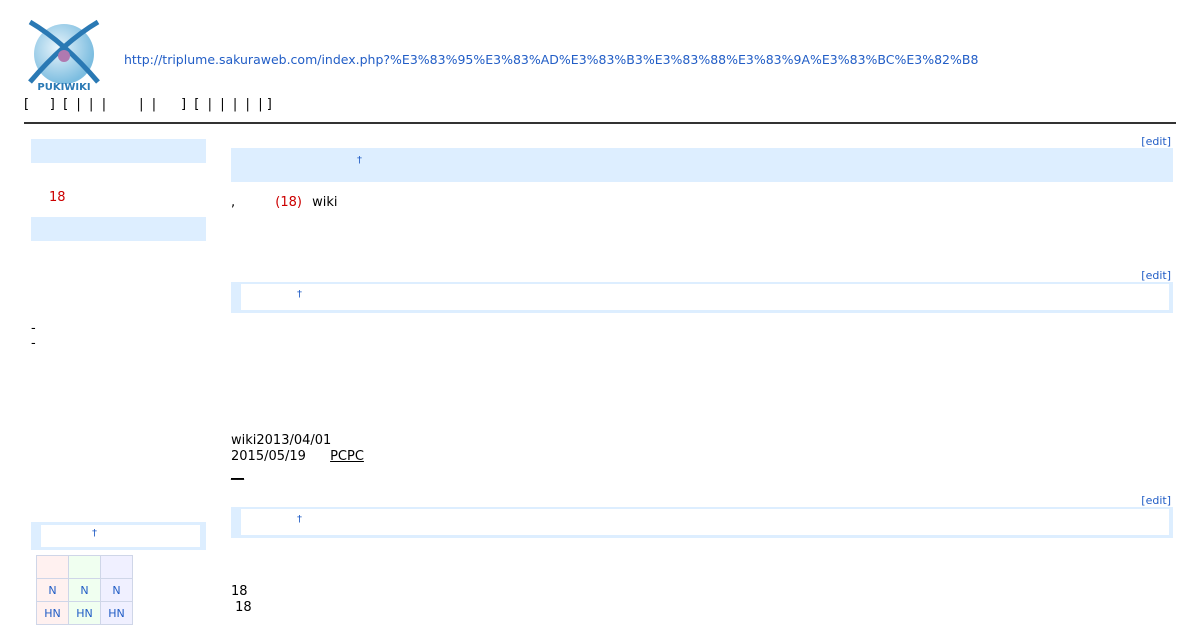  What do you see at coordinates (268, 456) in the screenshot?
I see `update-date: 2015/05/19` at bounding box center [268, 456].